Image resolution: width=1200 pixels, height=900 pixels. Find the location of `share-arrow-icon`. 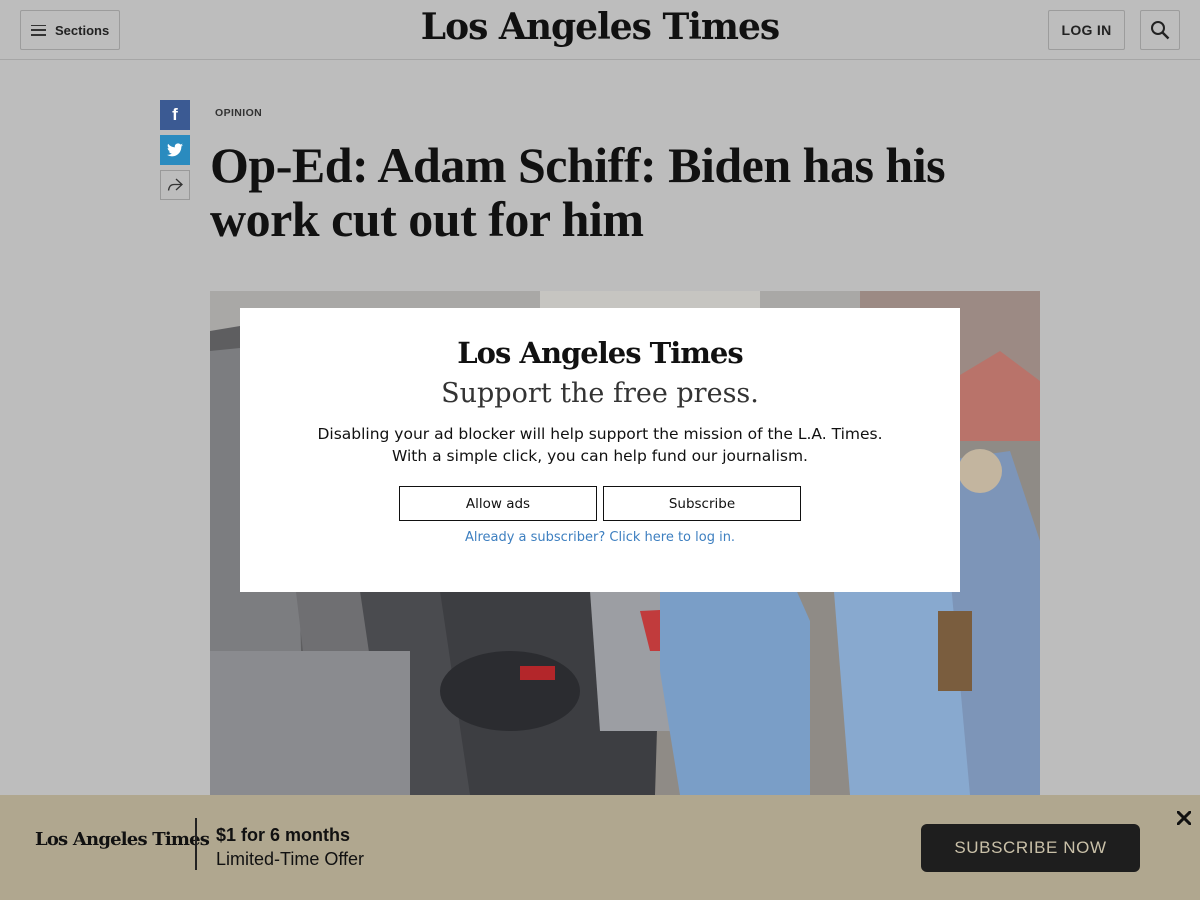

share-arrow-icon is located at coordinates (175, 184).